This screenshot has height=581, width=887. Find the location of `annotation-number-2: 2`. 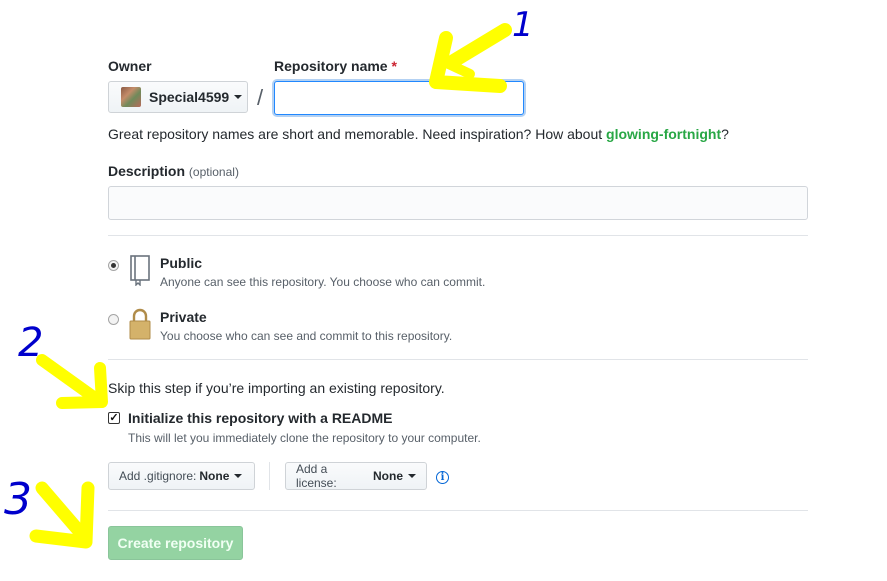

annotation-number-2: 2 is located at coordinates (30, 343).